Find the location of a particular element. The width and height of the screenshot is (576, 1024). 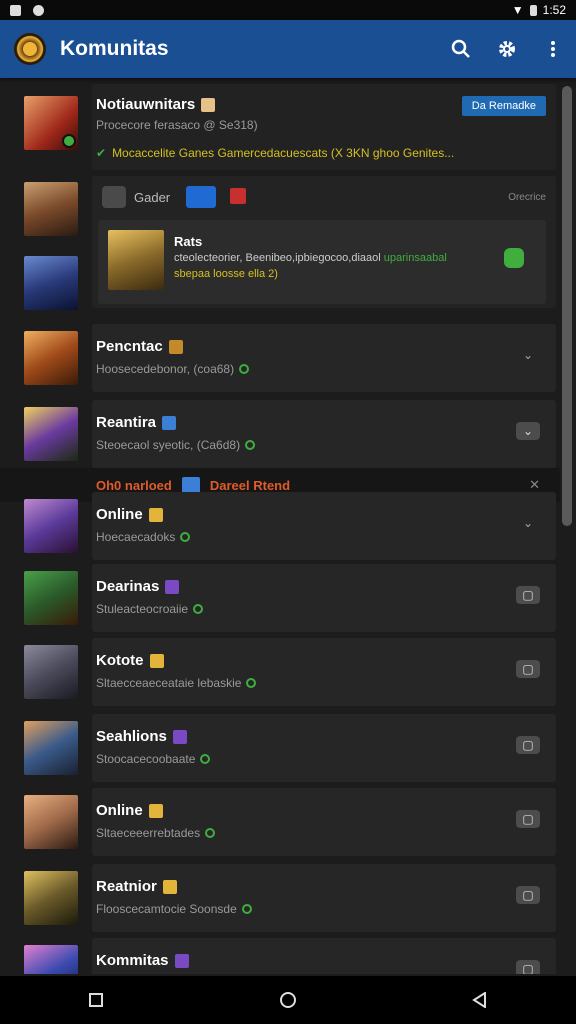

wifi-icon: ▼ is located at coordinates (517, 10).